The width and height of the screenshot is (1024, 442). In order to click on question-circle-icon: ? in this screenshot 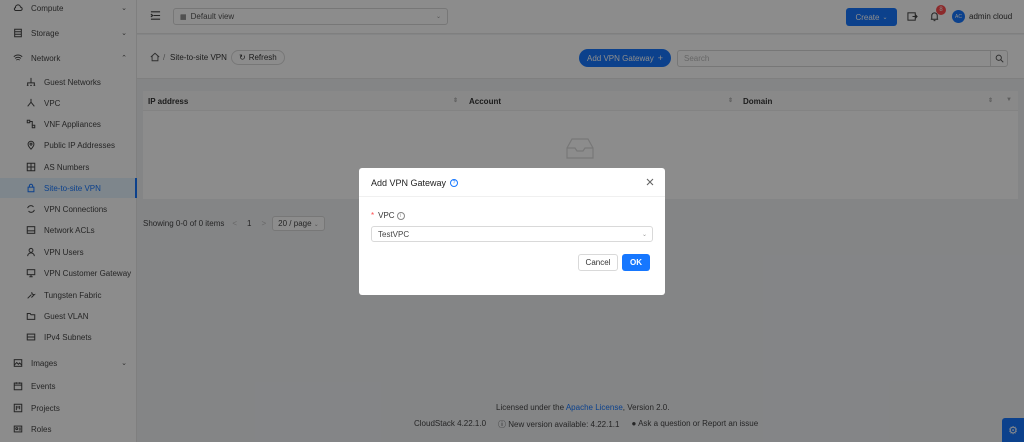, I will do `click(454, 183)`.